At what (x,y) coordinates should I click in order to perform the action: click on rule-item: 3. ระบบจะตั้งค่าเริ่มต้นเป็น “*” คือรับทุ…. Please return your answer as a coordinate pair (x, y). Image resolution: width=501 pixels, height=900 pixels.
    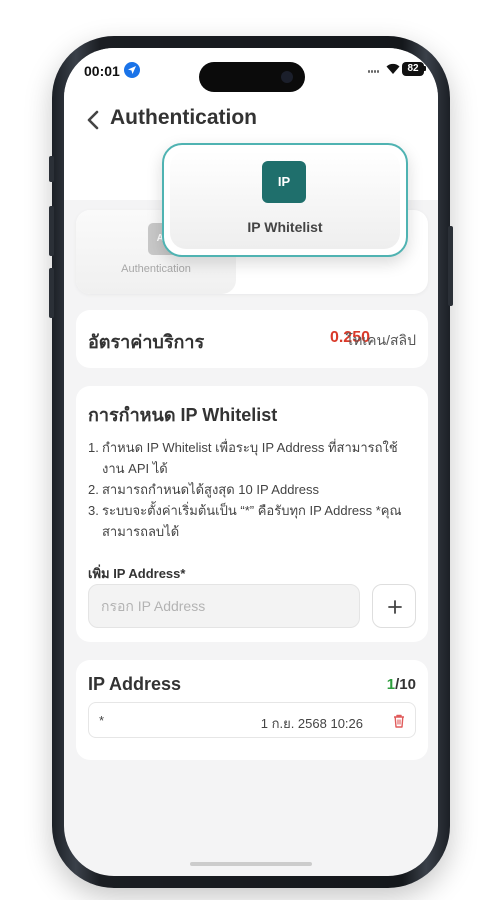
    Looking at the image, I should click on (253, 521).